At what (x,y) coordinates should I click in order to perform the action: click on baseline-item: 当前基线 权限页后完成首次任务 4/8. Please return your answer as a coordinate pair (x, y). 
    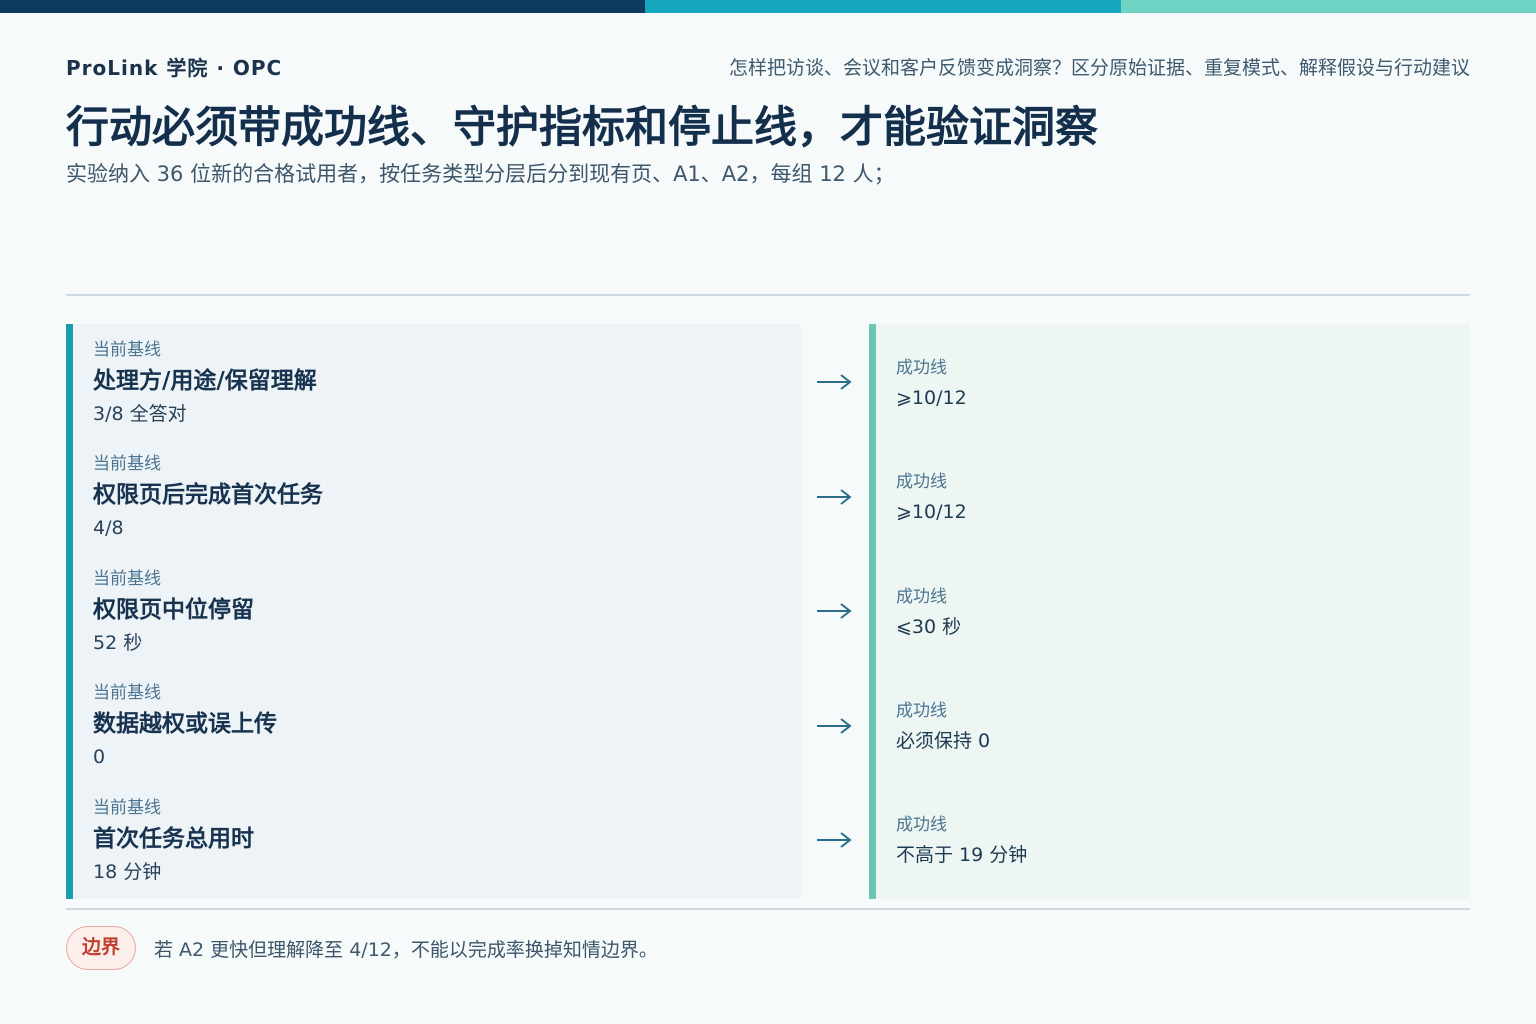
    Looking at the image, I should click on (208, 509).